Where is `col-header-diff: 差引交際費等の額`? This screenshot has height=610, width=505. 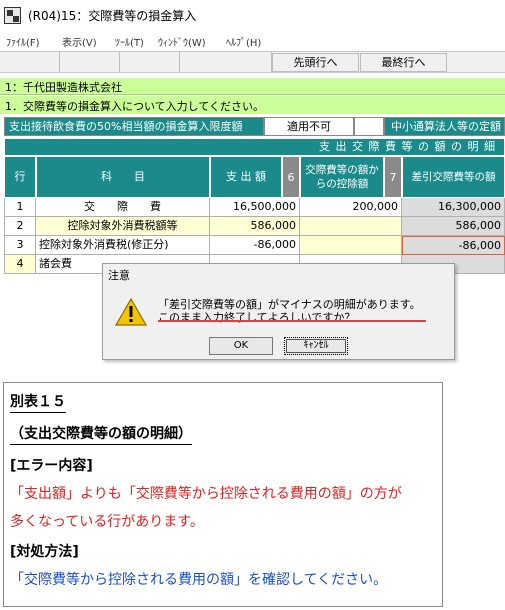 col-header-diff: 差引交際費等の額 is located at coordinates (453, 177).